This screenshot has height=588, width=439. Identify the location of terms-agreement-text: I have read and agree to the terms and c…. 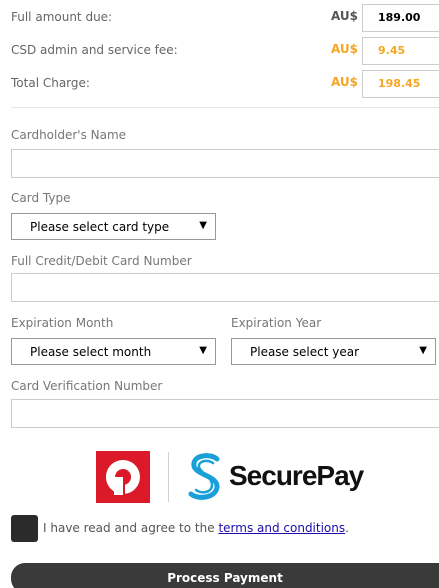
(196, 528).